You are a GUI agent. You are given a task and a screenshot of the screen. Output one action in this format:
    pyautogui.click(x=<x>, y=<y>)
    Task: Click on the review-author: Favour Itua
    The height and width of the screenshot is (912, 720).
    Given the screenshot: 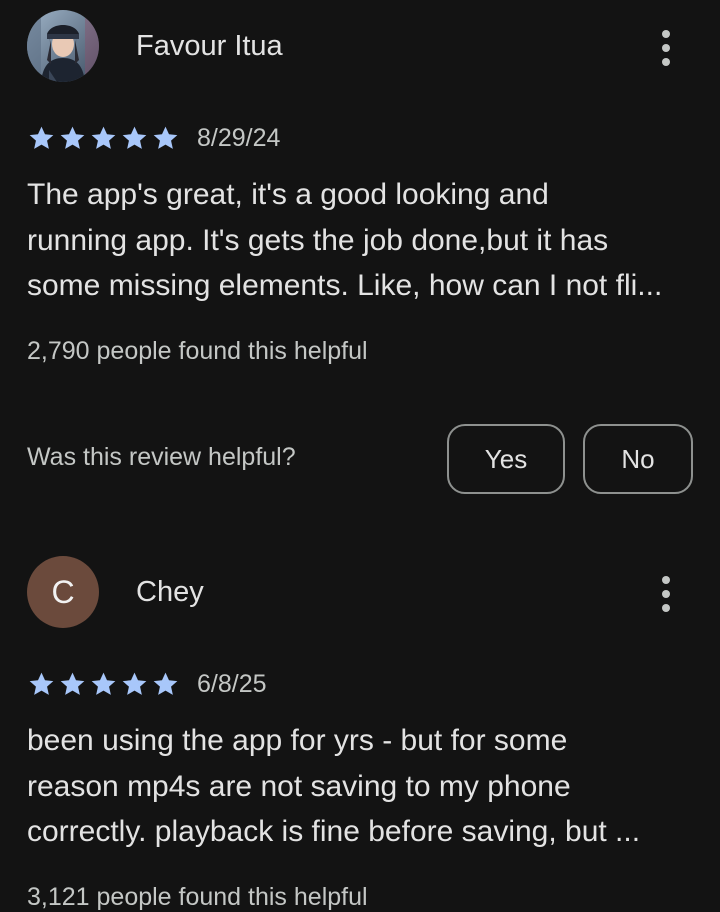 What is the action you would take?
    pyautogui.click(x=209, y=46)
    